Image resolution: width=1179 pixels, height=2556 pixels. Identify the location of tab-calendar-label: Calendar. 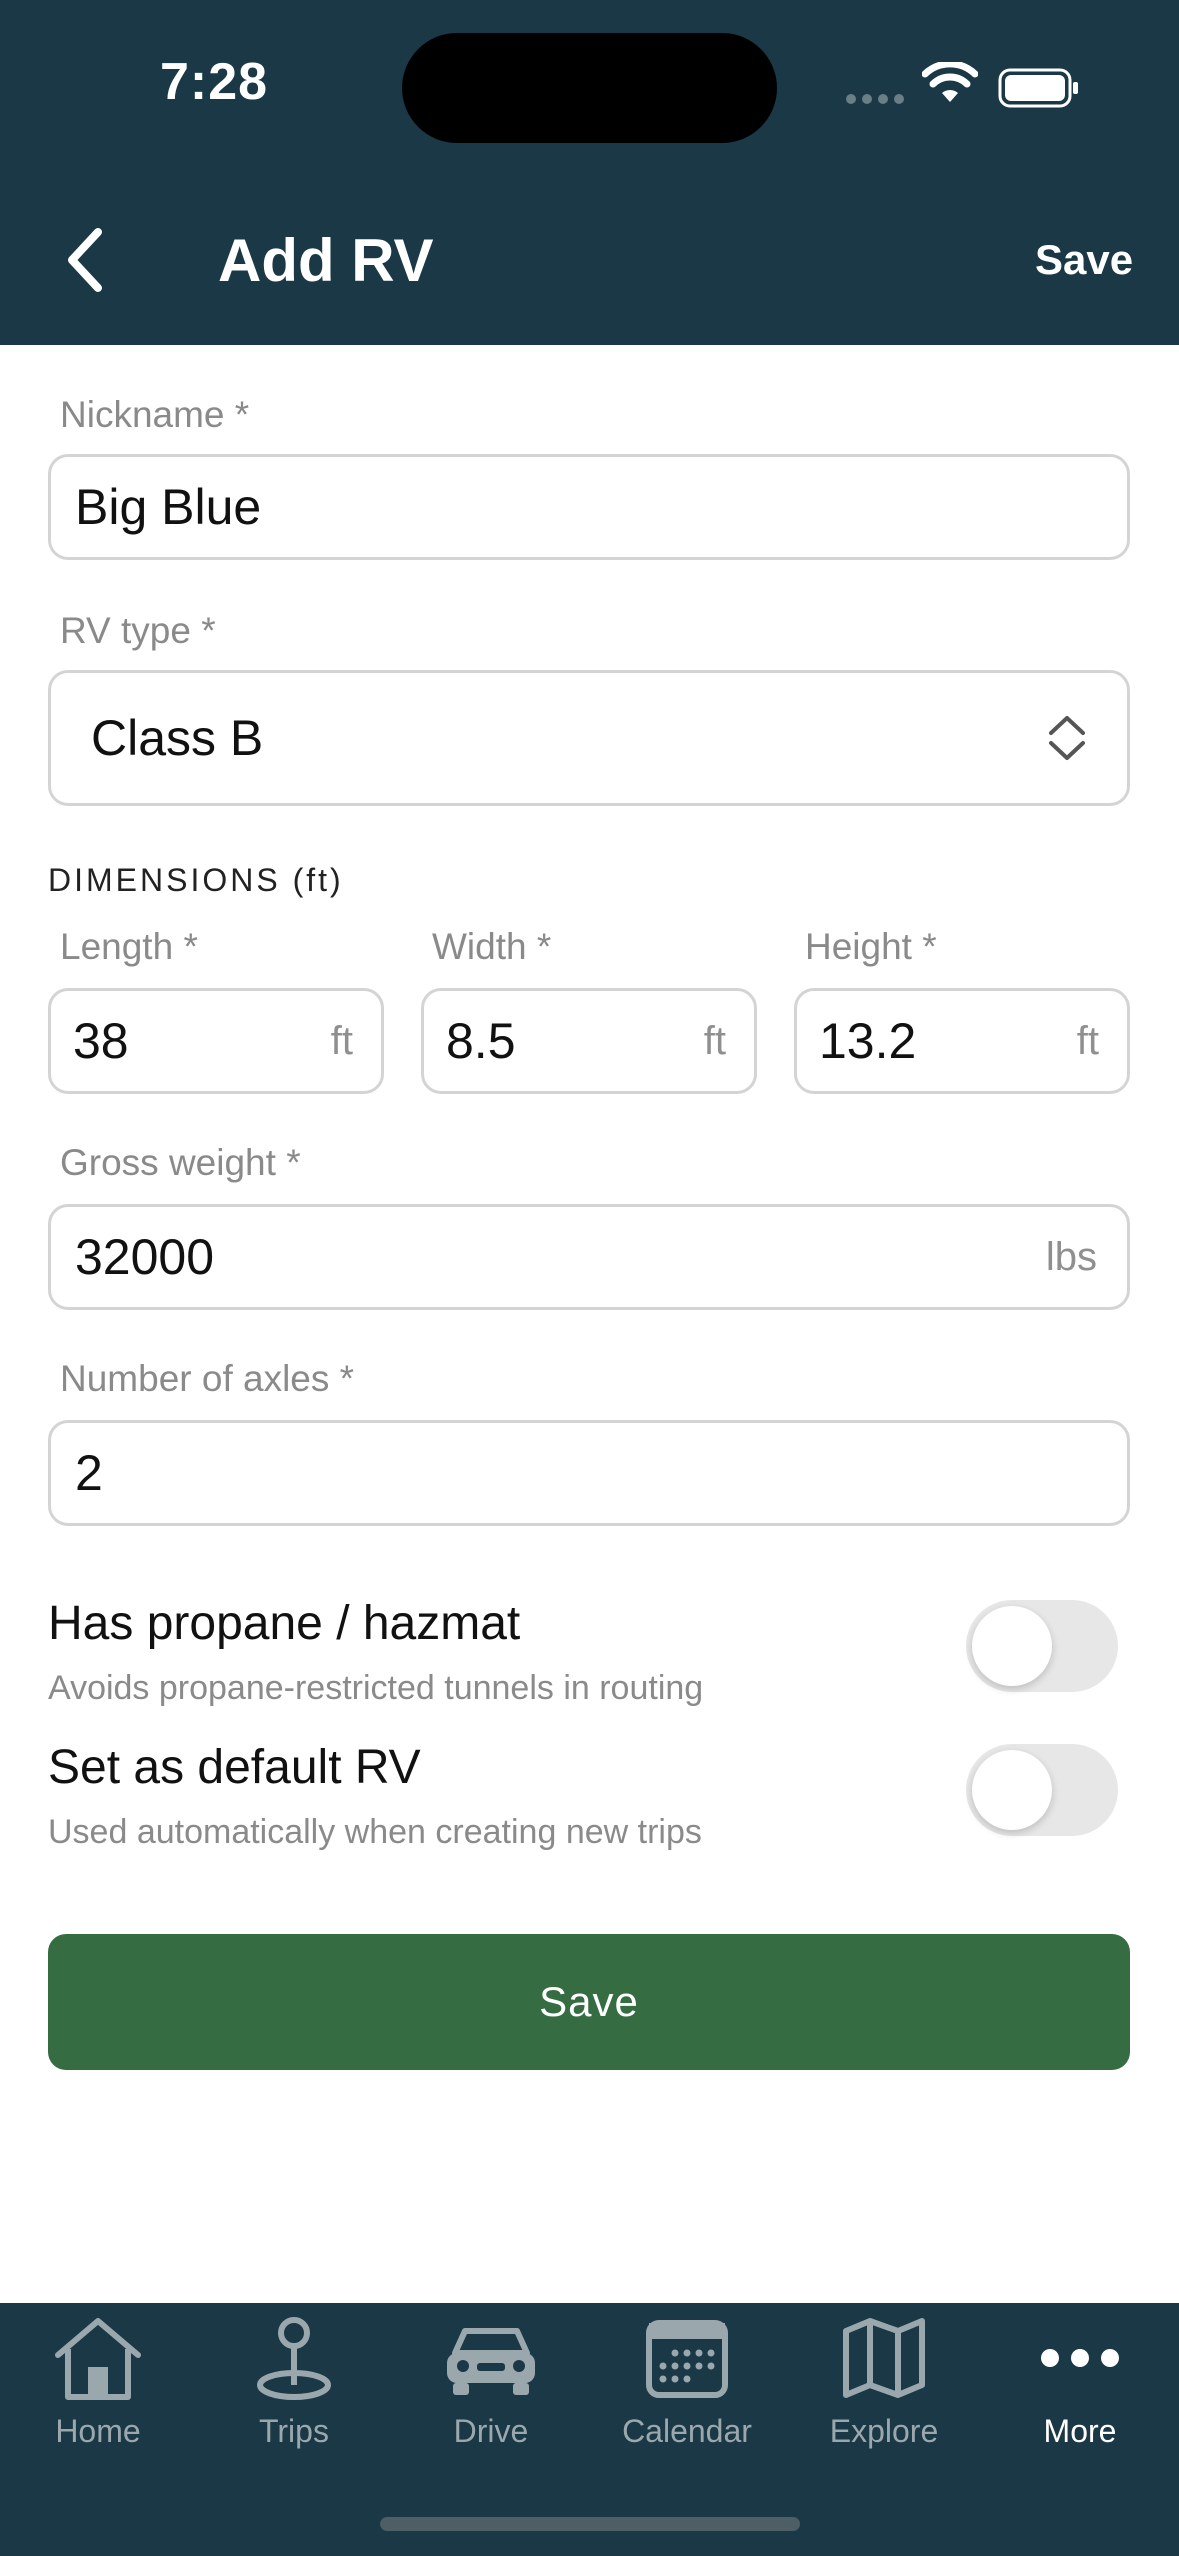
(687, 2431).